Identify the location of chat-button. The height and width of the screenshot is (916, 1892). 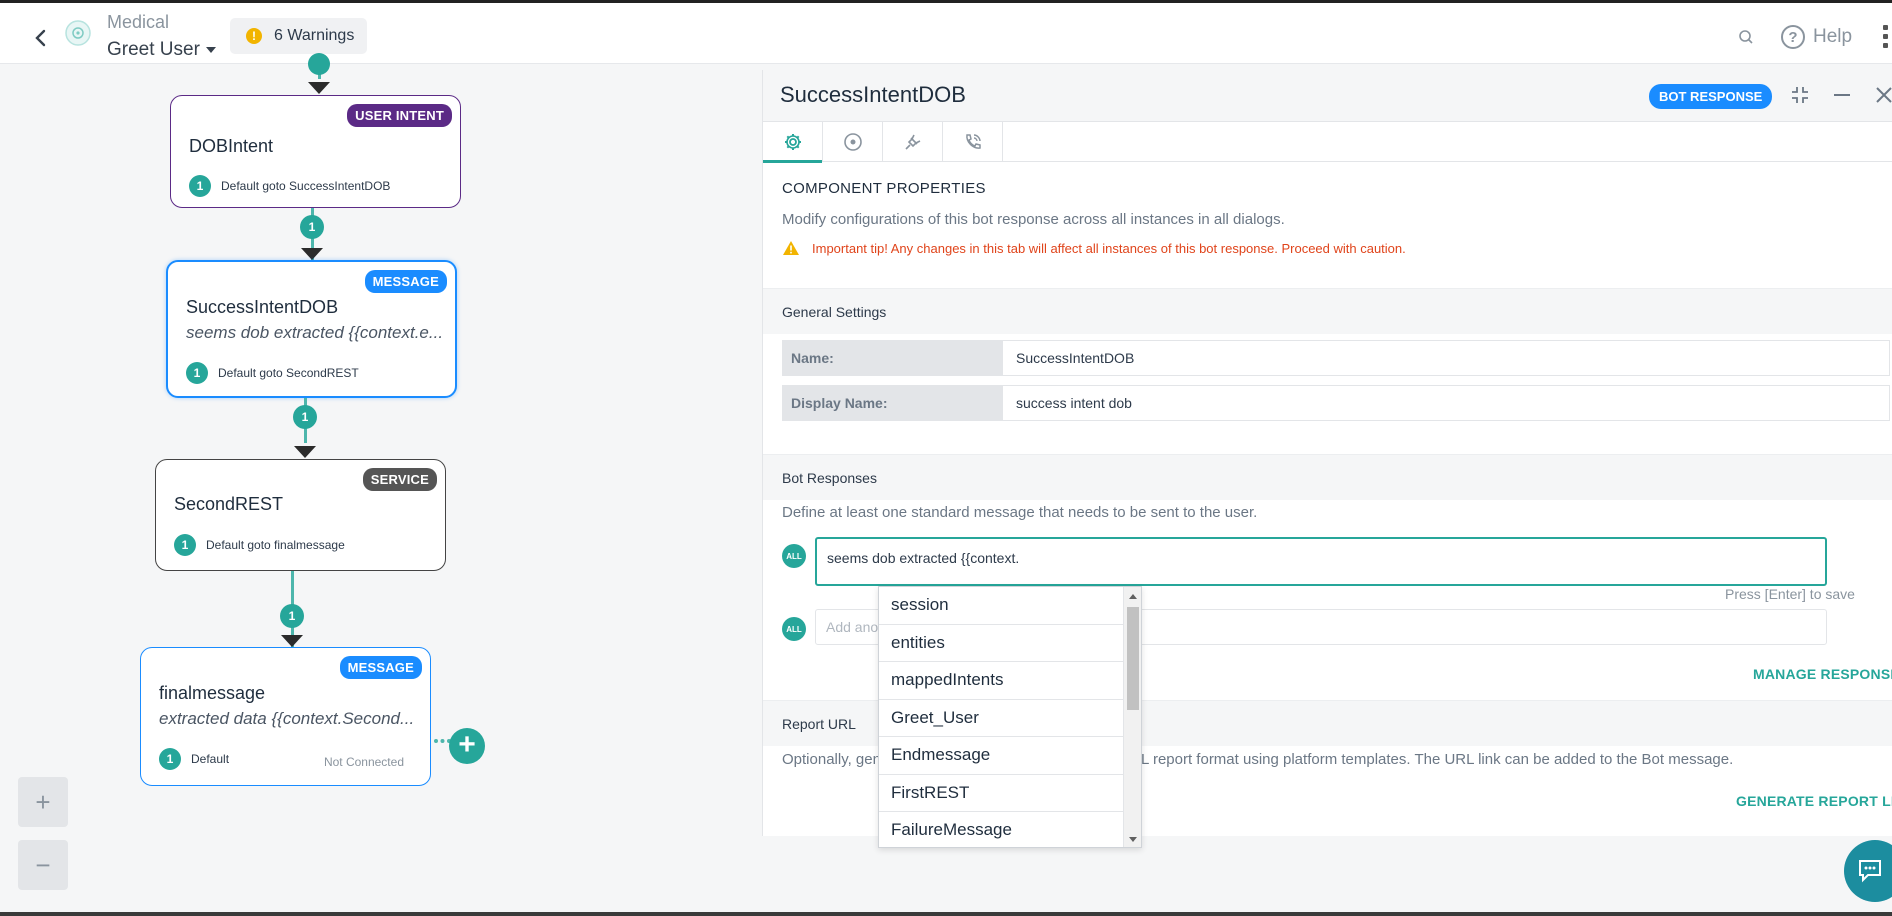
(1868, 871).